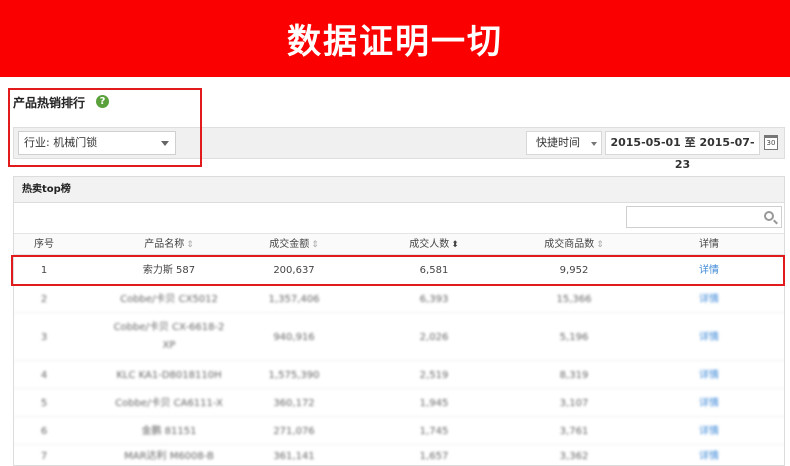 This screenshot has height=466, width=790. What do you see at coordinates (105, 127) in the screenshot?
I see `highlight-box-filter` at bounding box center [105, 127].